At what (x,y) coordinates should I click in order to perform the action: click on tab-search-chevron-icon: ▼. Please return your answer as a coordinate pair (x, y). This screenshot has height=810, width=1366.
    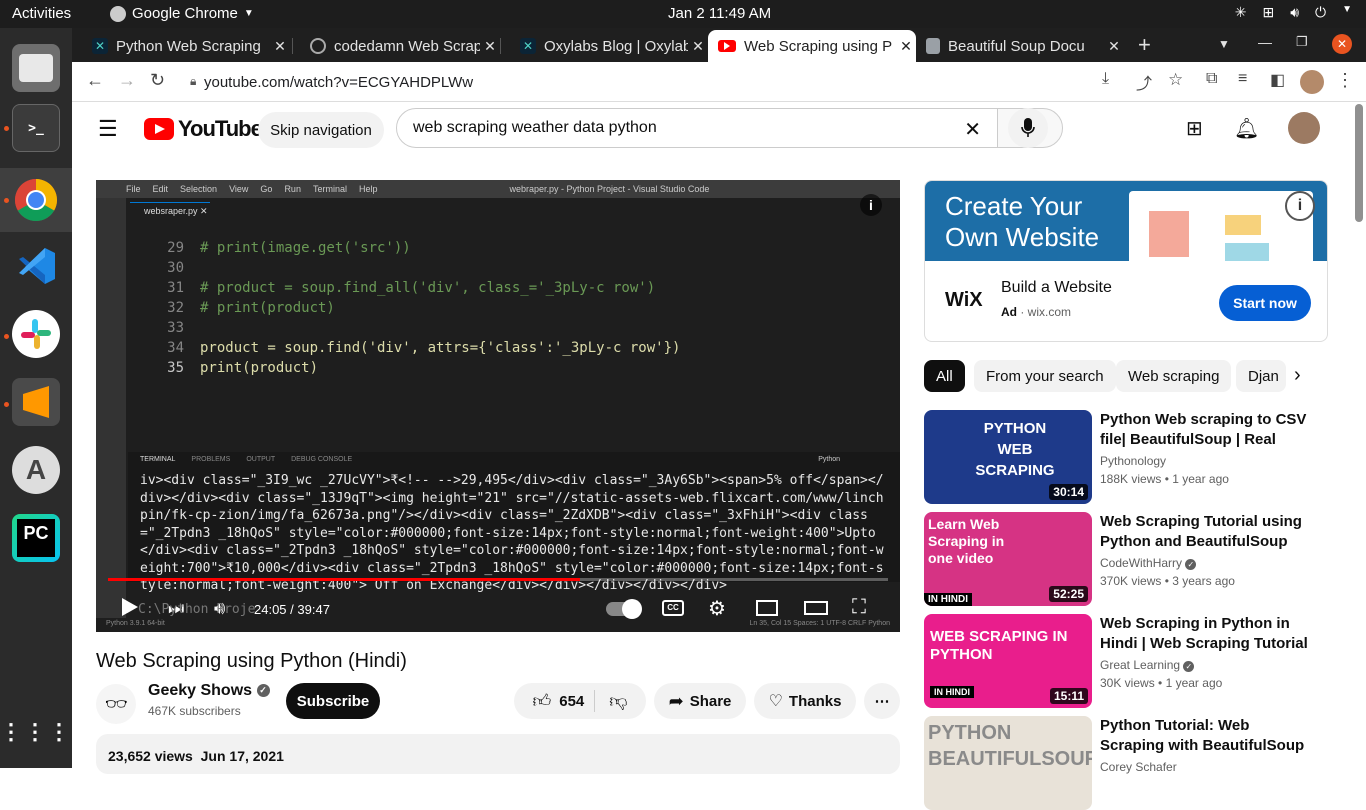
    Looking at the image, I should click on (1224, 44).